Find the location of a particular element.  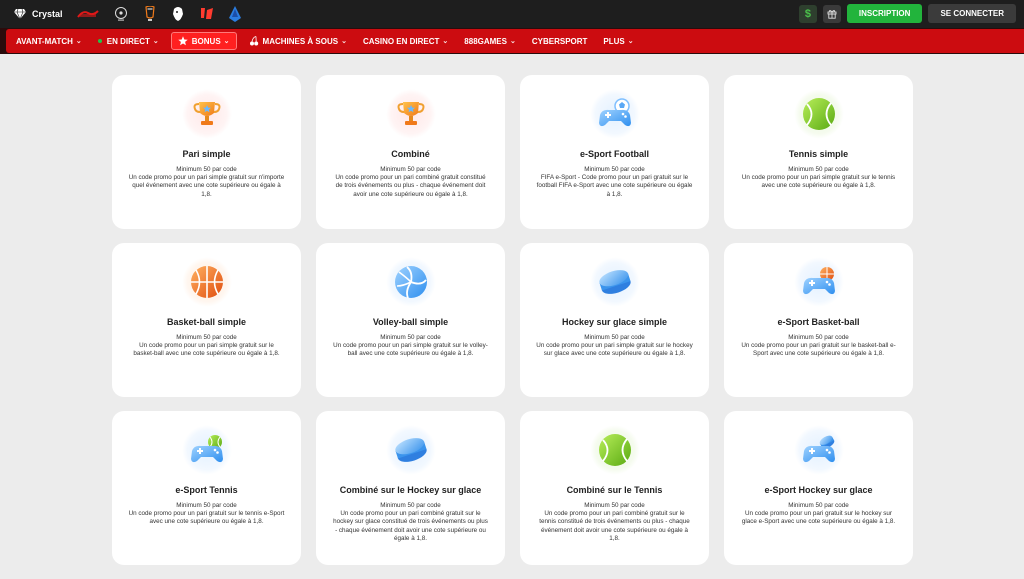

crystal-label: Crystal is located at coordinates (47, 14).